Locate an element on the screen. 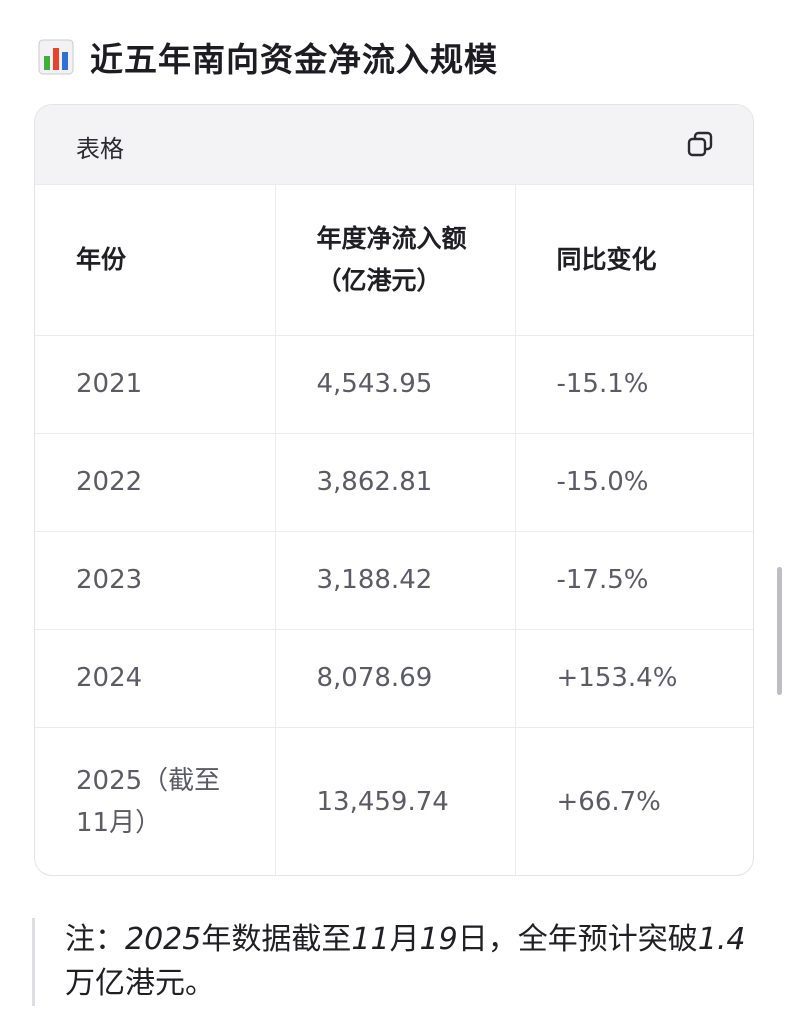 Image resolution: width=789 pixels, height=1024 pixels. table-card-header: 表格 is located at coordinates (394, 145).